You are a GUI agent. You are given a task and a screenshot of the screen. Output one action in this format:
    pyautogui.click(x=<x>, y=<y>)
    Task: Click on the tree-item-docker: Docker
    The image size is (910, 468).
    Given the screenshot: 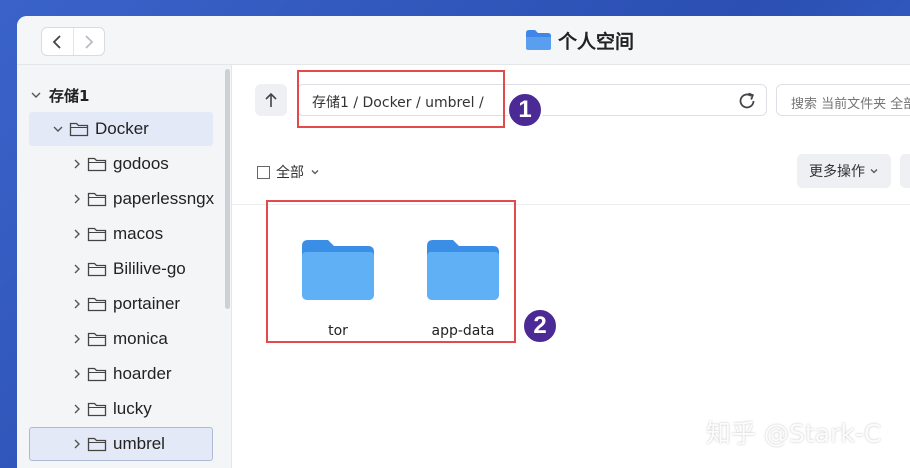 What is the action you would take?
    pyautogui.click(x=121, y=129)
    